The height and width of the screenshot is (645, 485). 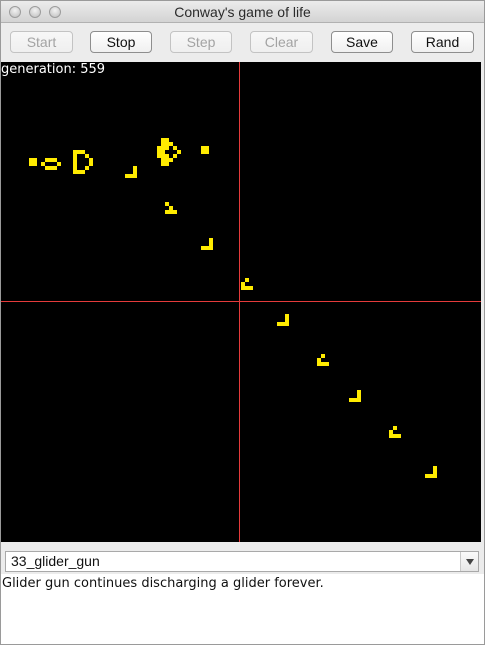 I want to click on horizontal-axis-line, so click(x=241, y=301).